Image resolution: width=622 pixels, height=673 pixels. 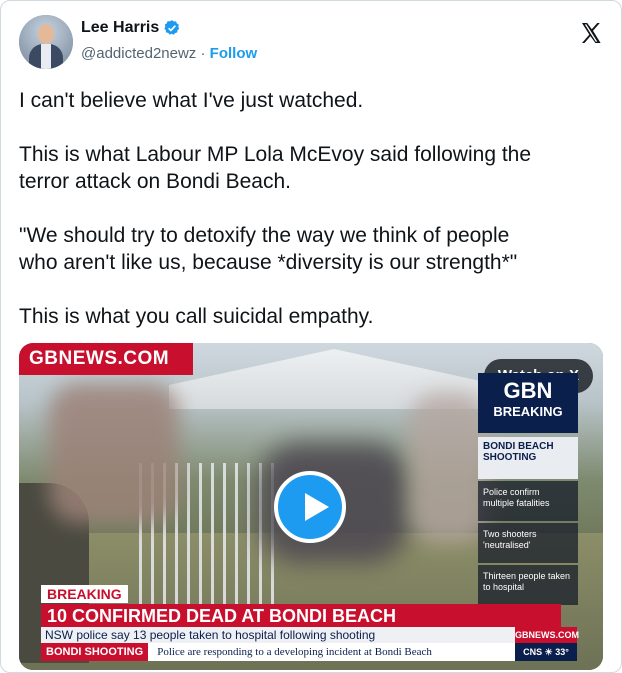 I want to click on tweet-header: Lee Harris @addicted2newz · Follow, so click(x=314, y=43).